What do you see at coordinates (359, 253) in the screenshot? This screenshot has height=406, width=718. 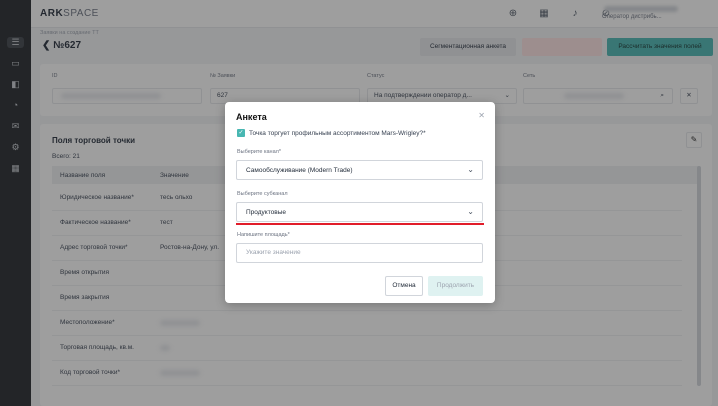 I see `area-input: Укажите значение` at bounding box center [359, 253].